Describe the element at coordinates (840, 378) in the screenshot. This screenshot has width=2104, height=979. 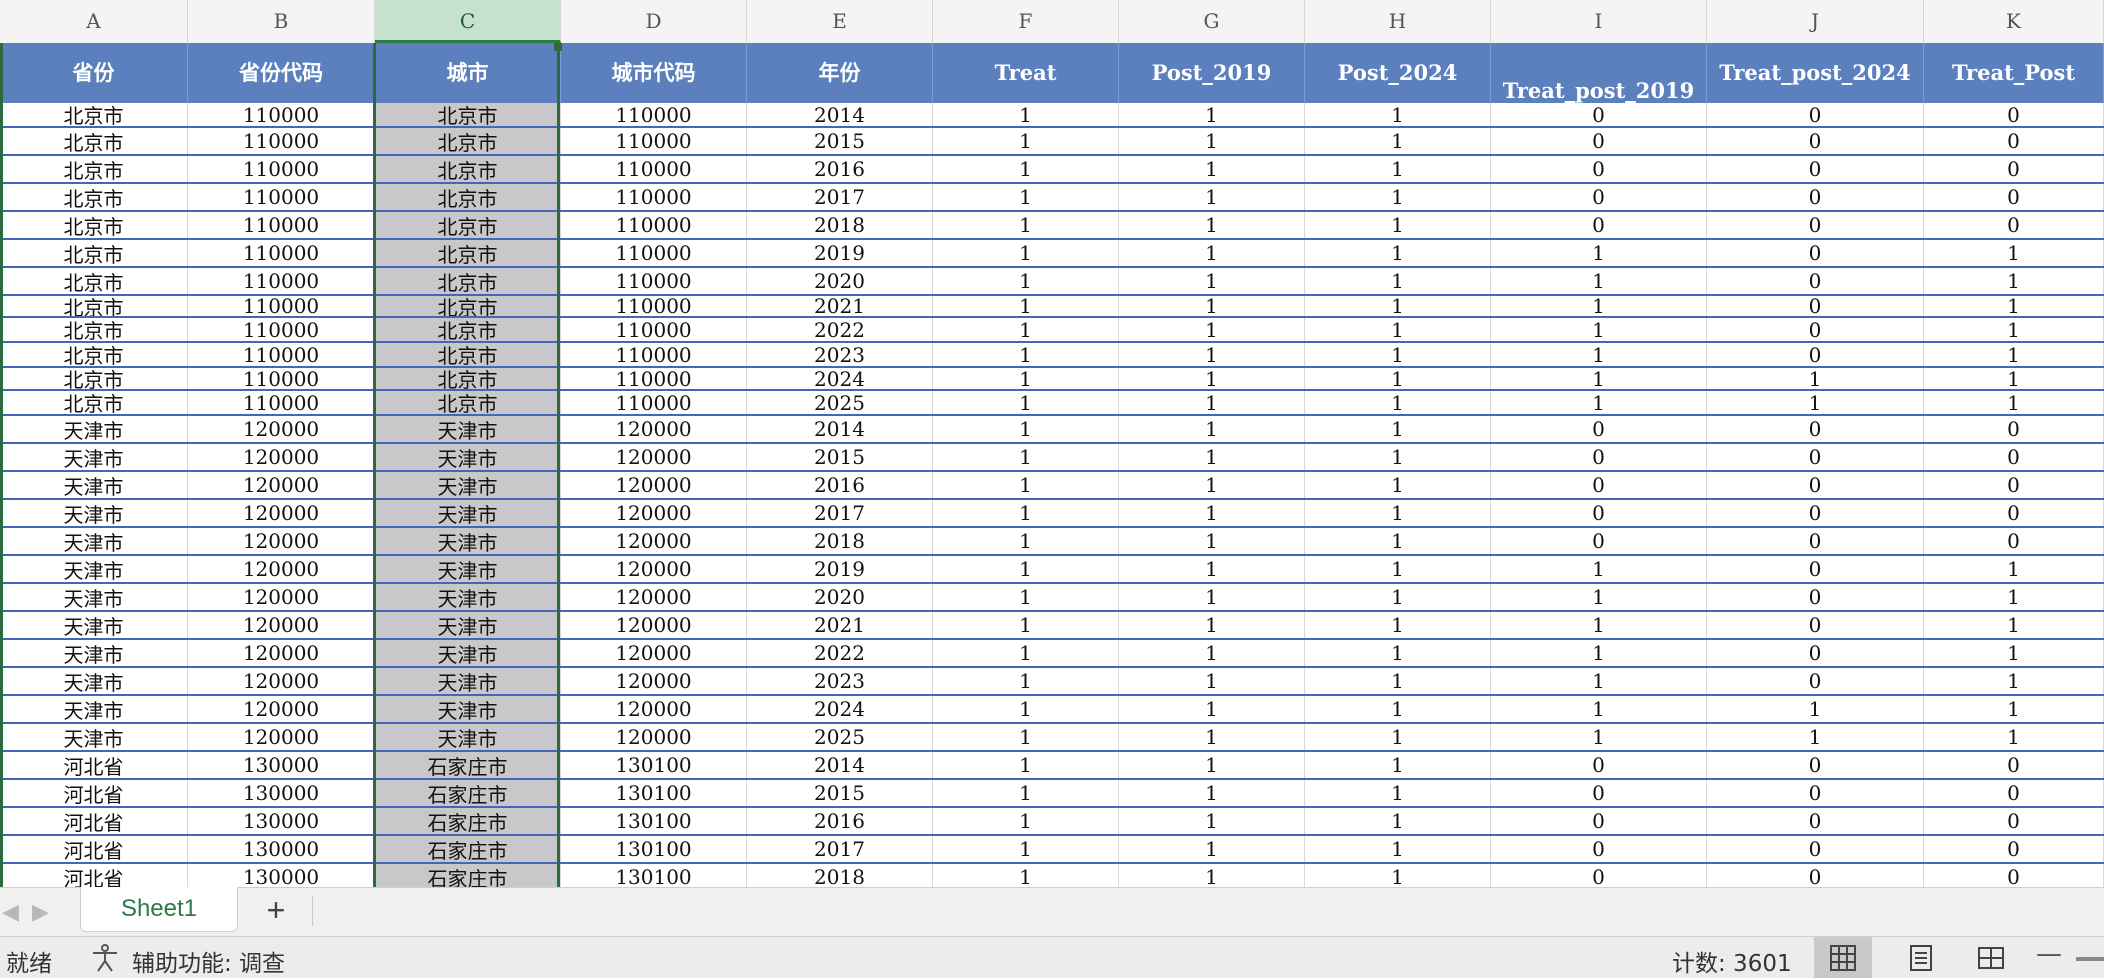
I see `table-cell: 2024` at that location.